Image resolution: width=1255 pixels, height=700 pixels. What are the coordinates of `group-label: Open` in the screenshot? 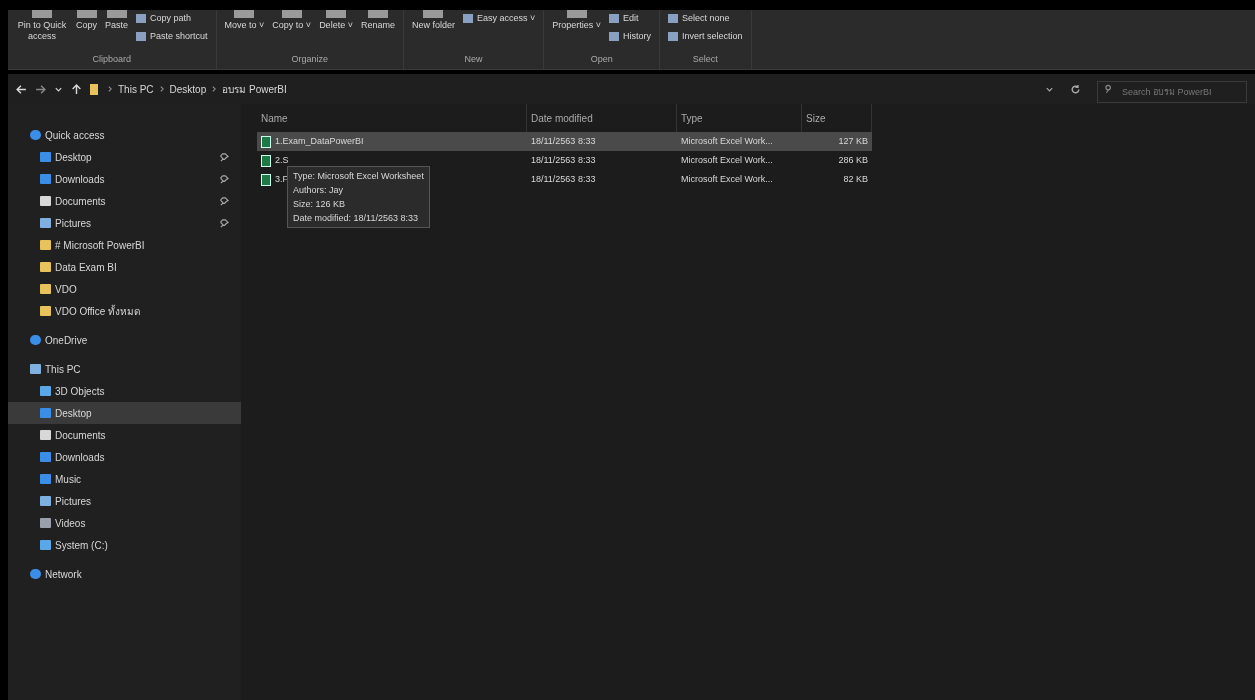 It's located at (601, 59).